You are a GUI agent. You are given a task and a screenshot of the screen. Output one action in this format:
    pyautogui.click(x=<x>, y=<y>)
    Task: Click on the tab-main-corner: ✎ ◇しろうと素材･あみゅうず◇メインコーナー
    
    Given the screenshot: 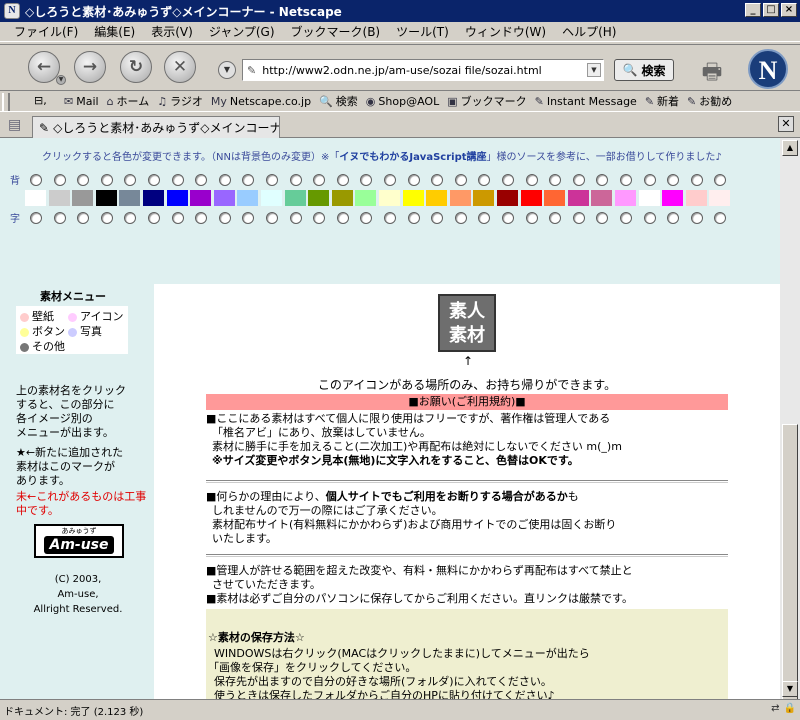 What is the action you would take?
    pyautogui.click(x=156, y=127)
    